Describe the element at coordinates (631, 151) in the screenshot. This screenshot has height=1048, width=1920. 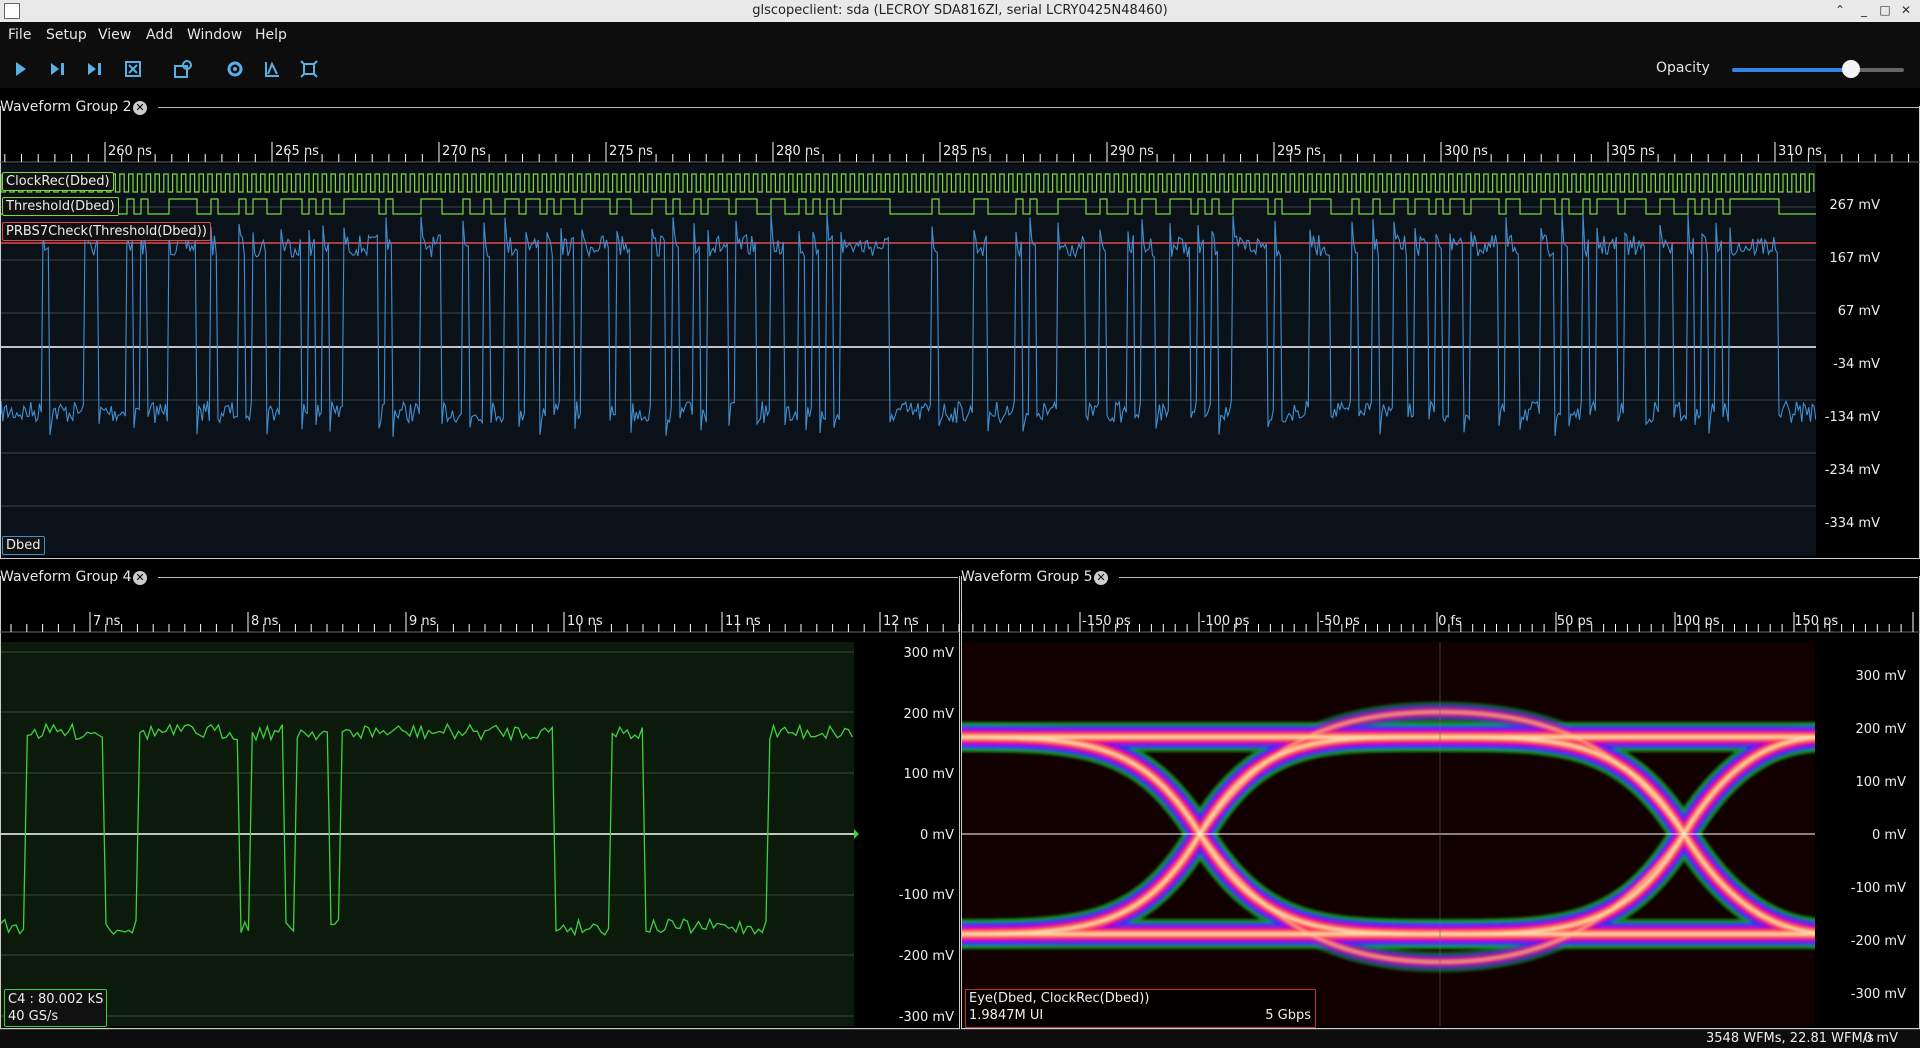
I see `x-tick-label: 275 ns` at that location.